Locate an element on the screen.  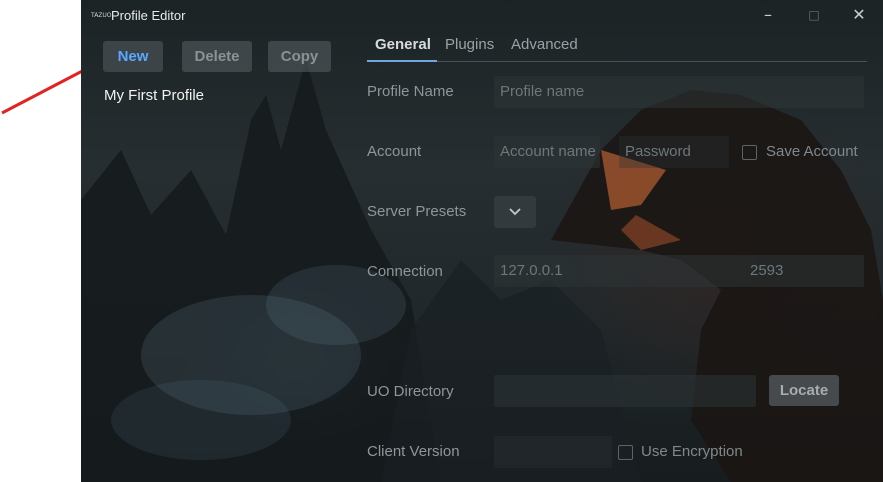
server-presets-label: Server Presets is located at coordinates (417, 211).